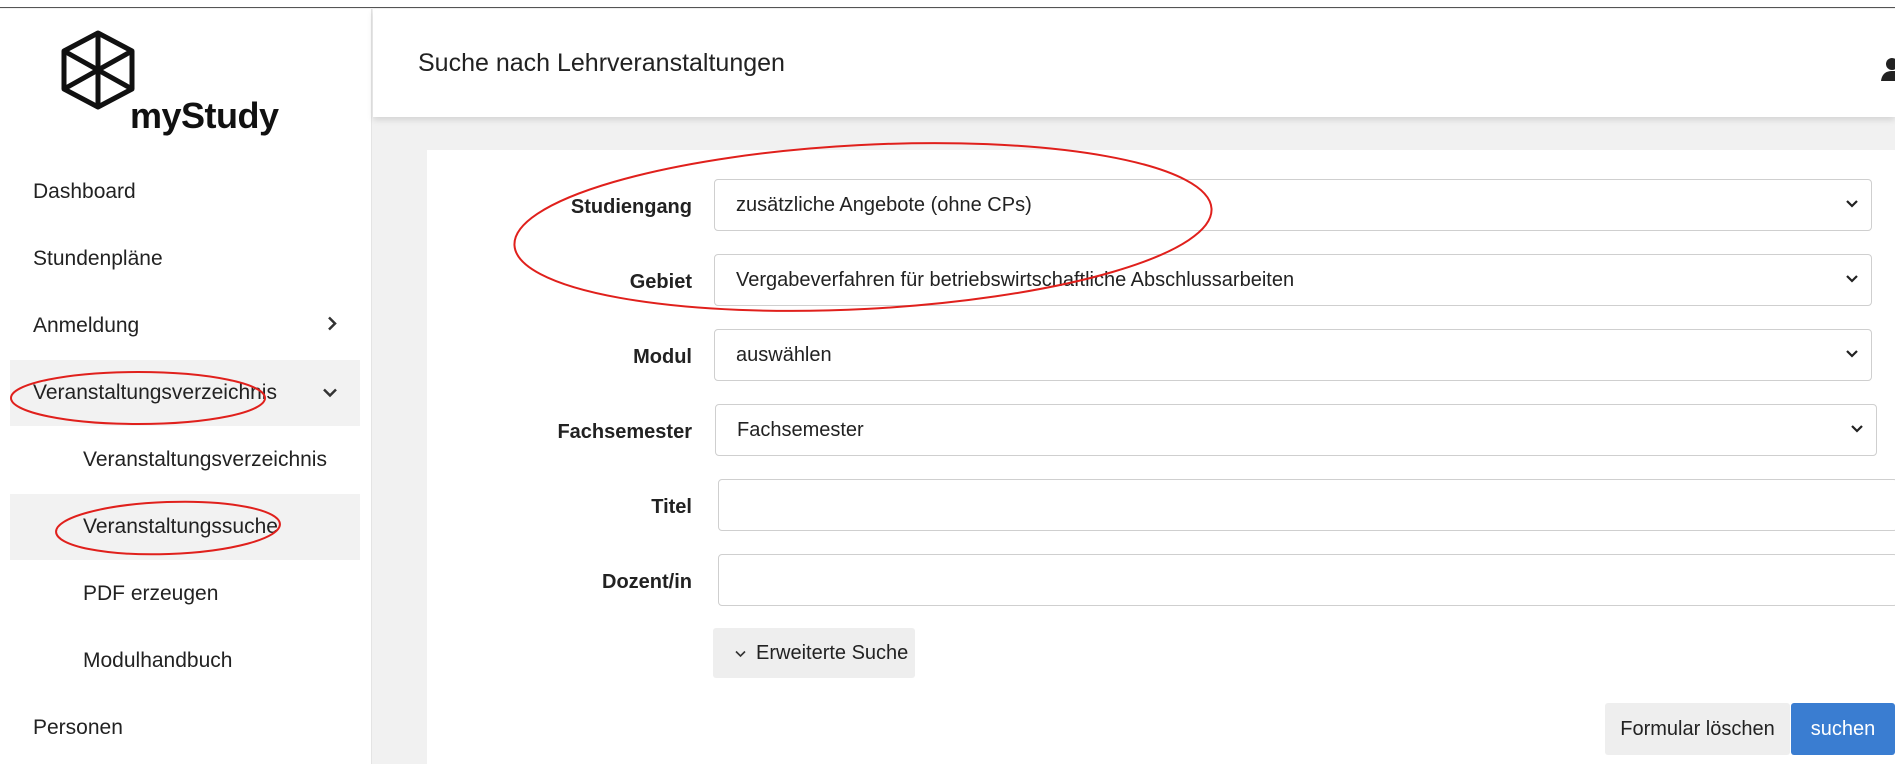  What do you see at coordinates (185, 728) in the screenshot?
I see `sidebar-item-personen: Personen` at bounding box center [185, 728].